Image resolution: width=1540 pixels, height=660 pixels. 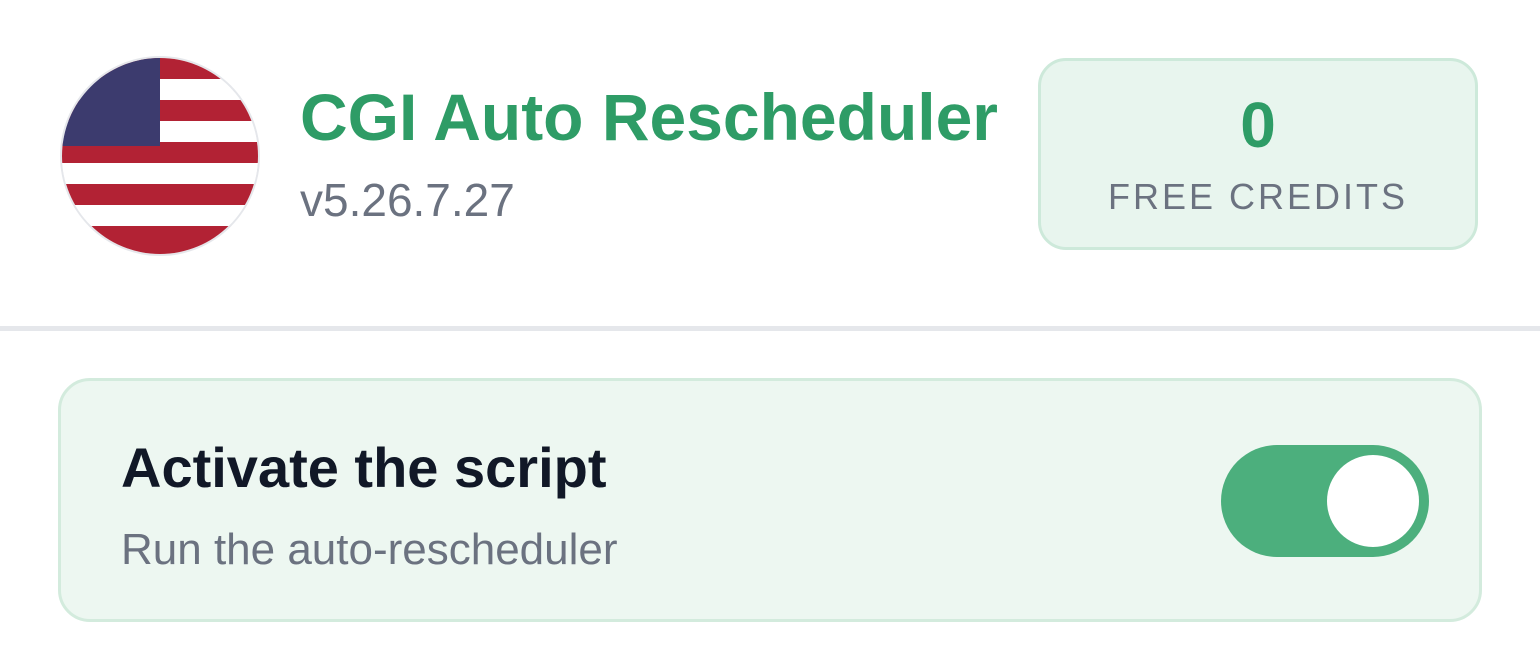 What do you see at coordinates (649, 117) in the screenshot?
I see `app-title: CGI Auto Rescheduler` at bounding box center [649, 117].